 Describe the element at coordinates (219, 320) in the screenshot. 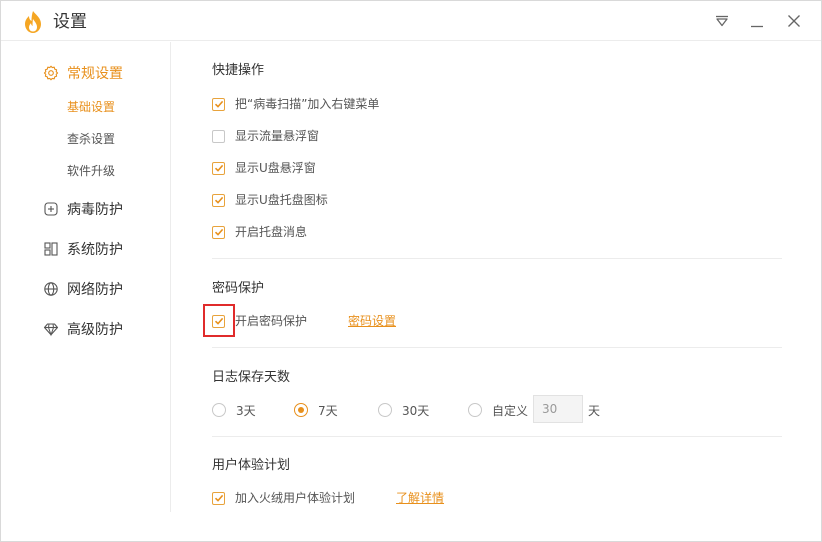

I see `highlight-box` at that location.